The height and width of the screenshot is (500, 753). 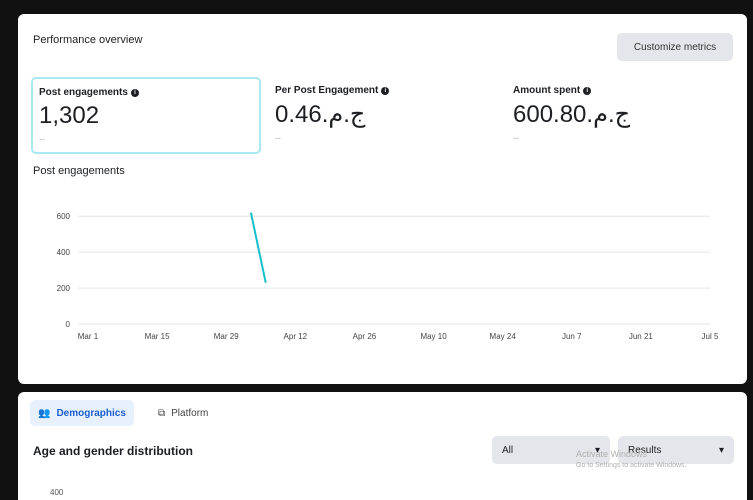 I want to click on y-tick-label: 600, so click(x=64, y=216).